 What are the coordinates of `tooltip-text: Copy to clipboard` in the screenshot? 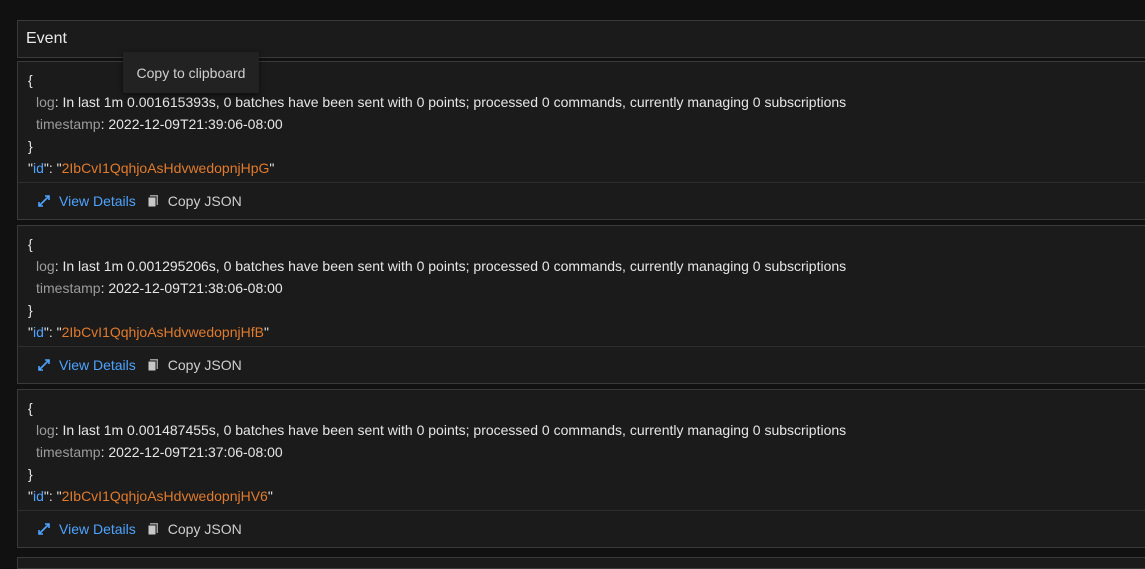 It's located at (191, 72).